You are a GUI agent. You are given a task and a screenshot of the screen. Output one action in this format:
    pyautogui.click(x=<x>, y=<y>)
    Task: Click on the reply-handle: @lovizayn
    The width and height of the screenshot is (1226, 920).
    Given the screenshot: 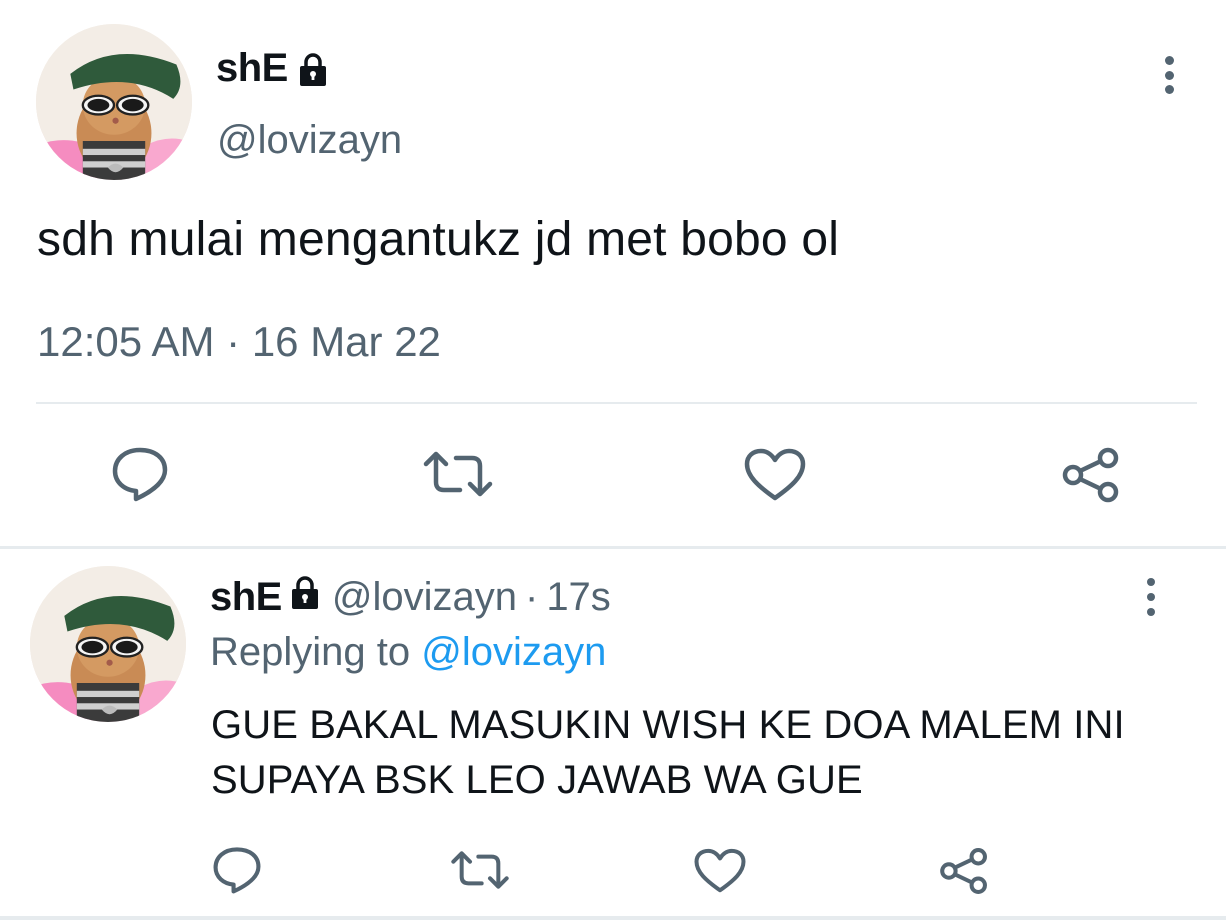 What is the action you would take?
    pyautogui.click(x=424, y=597)
    